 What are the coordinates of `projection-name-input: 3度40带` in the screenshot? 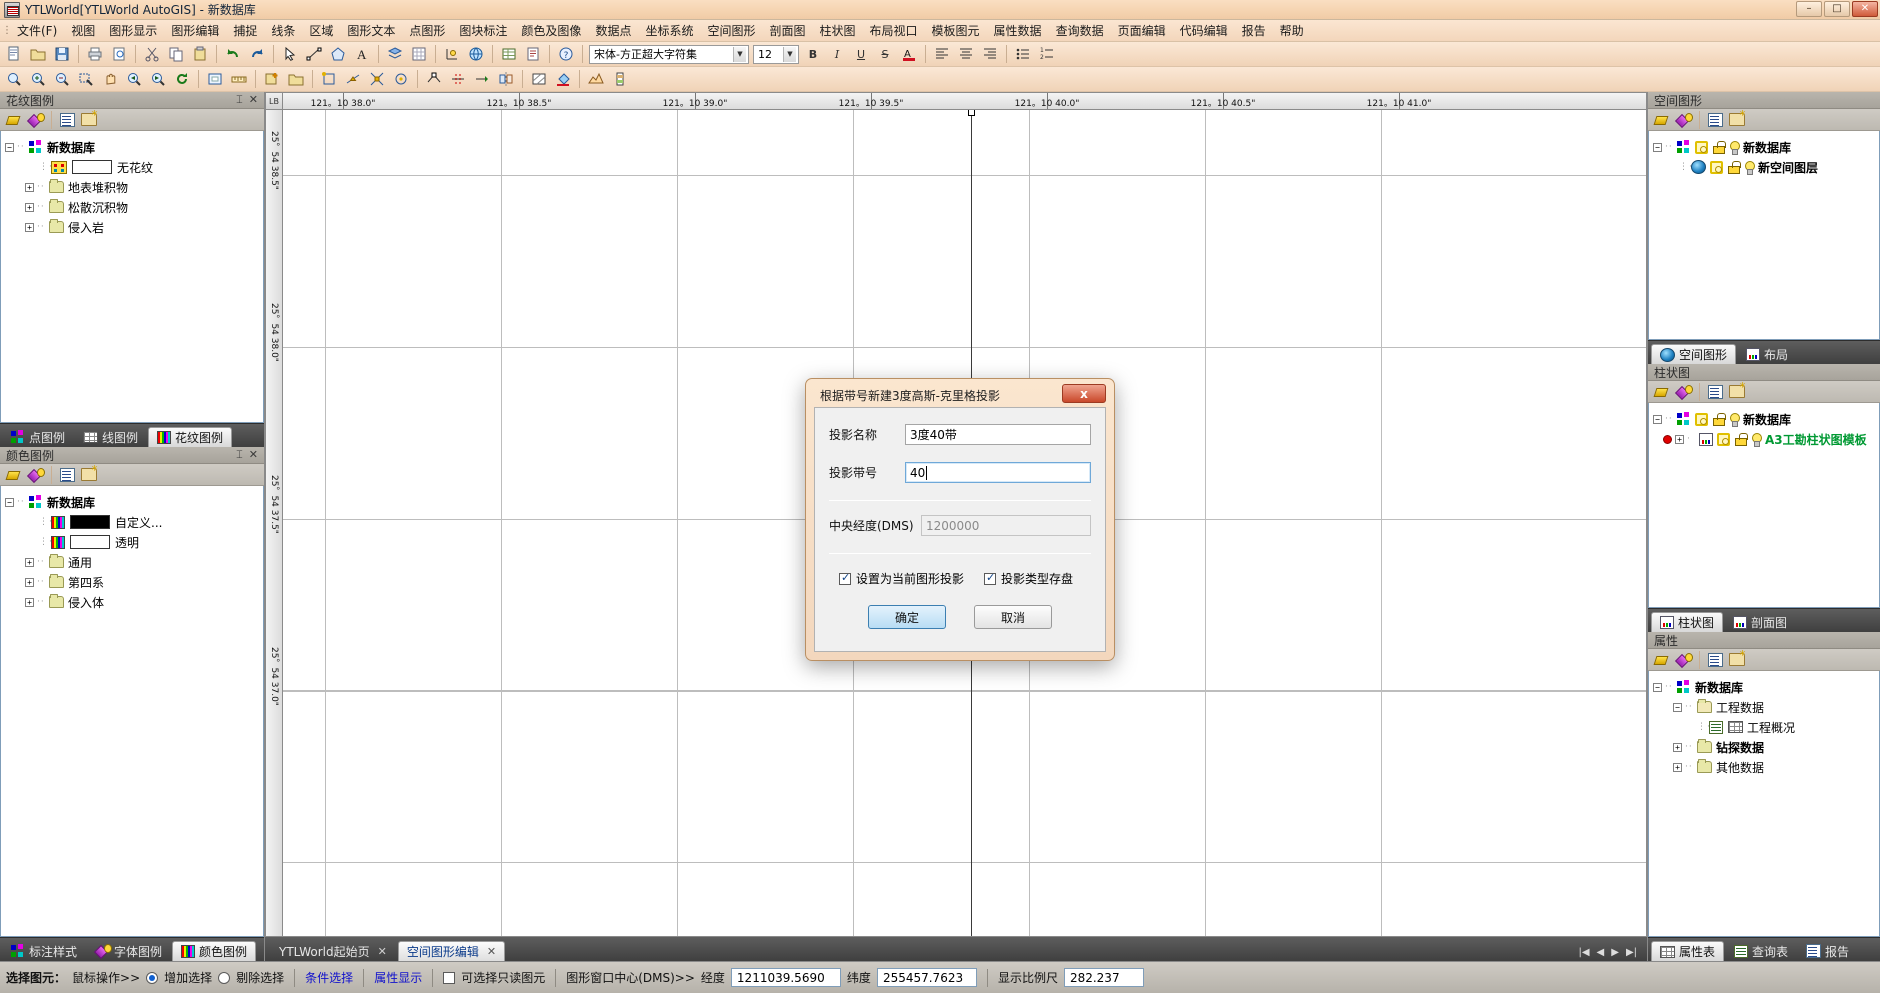 It's located at (998, 434).